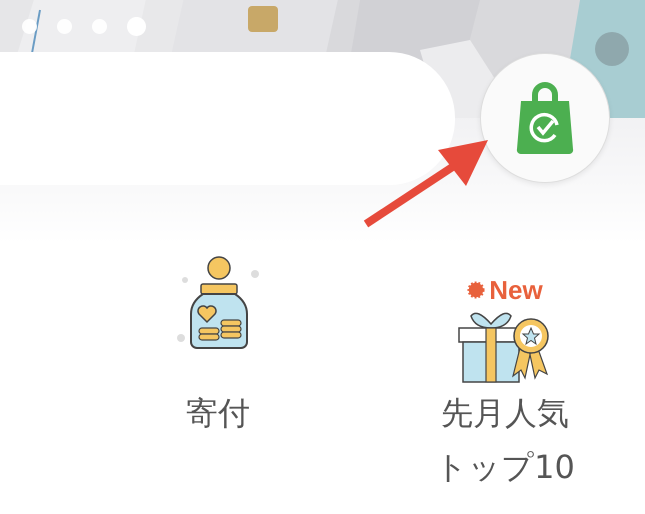 Image resolution: width=645 pixels, height=514 pixels. I want to click on menu-item-label: 先月人気トップ10, so click(505, 440).